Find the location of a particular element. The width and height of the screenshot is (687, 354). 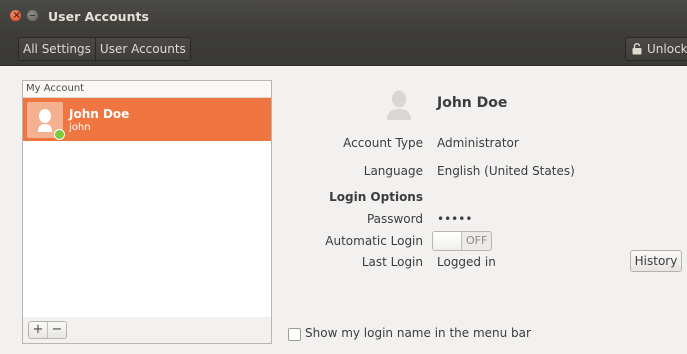

title-bar: User Accounts is located at coordinates (343, 16).